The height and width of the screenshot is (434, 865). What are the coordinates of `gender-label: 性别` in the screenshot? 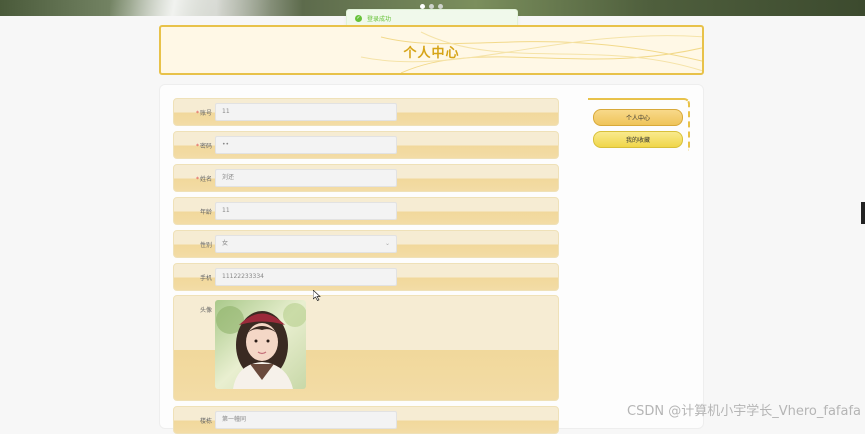 It's located at (205, 245).